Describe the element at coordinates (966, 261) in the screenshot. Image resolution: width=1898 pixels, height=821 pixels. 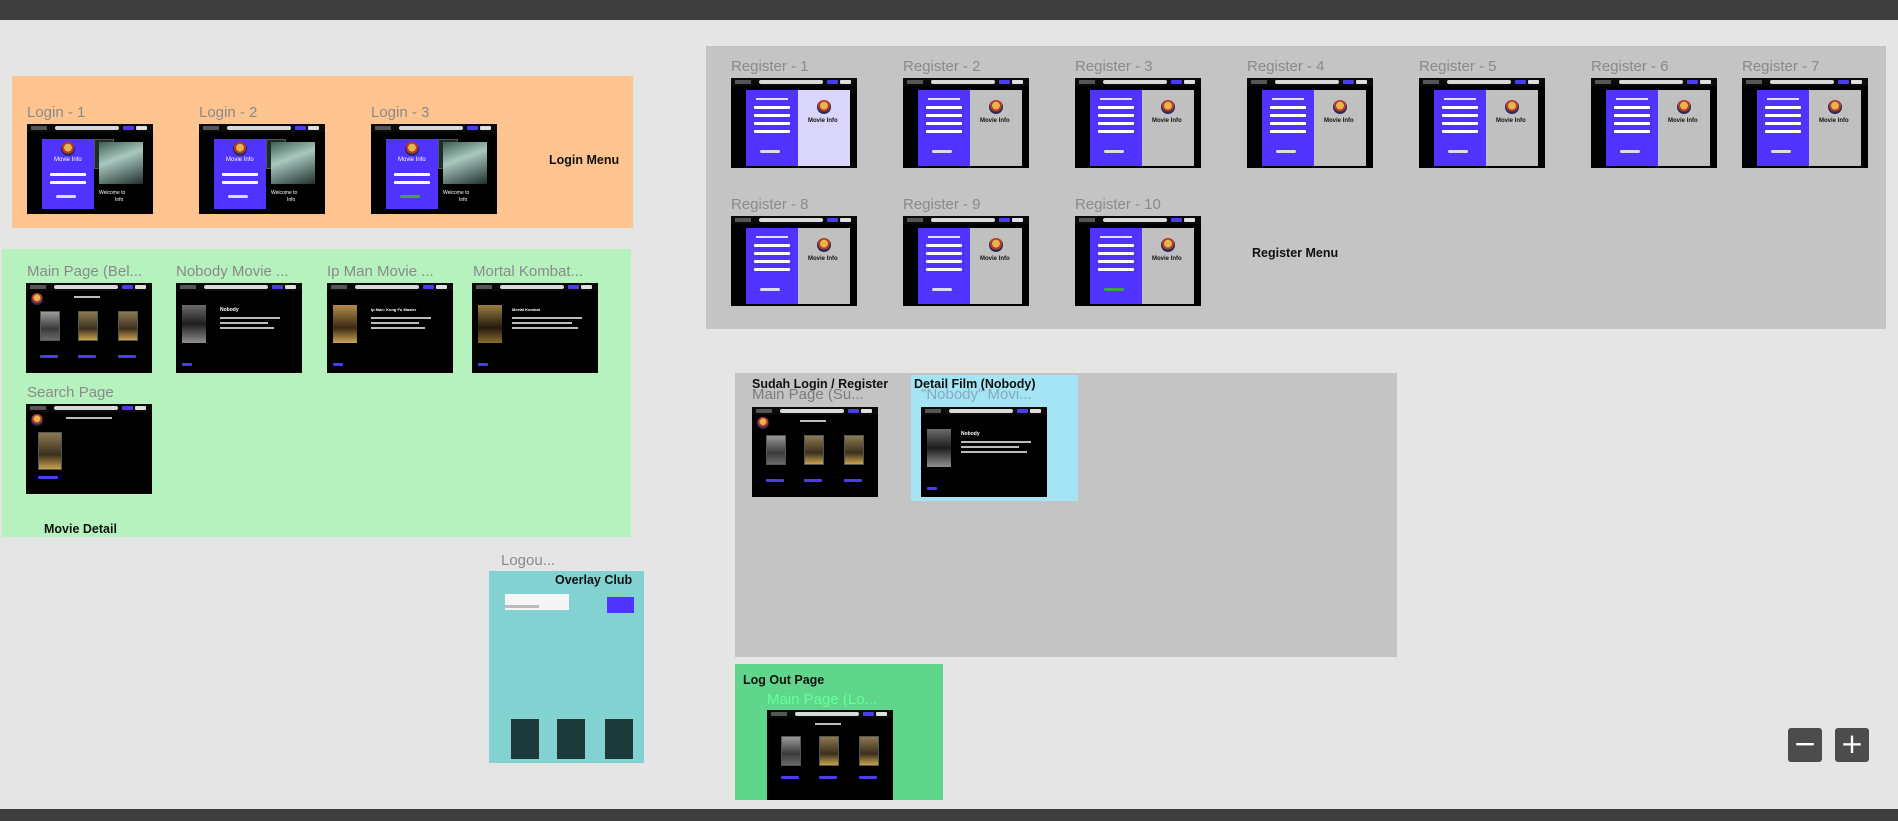
I see `frame-register-9: Movie Info` at that location.